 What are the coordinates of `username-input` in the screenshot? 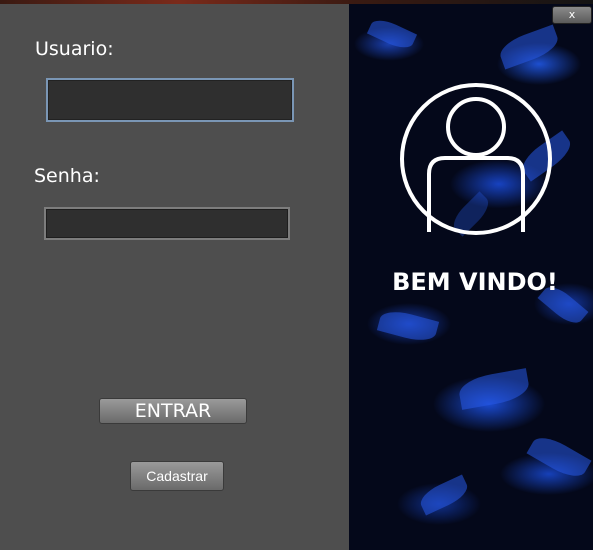 It's located at (170, 100).